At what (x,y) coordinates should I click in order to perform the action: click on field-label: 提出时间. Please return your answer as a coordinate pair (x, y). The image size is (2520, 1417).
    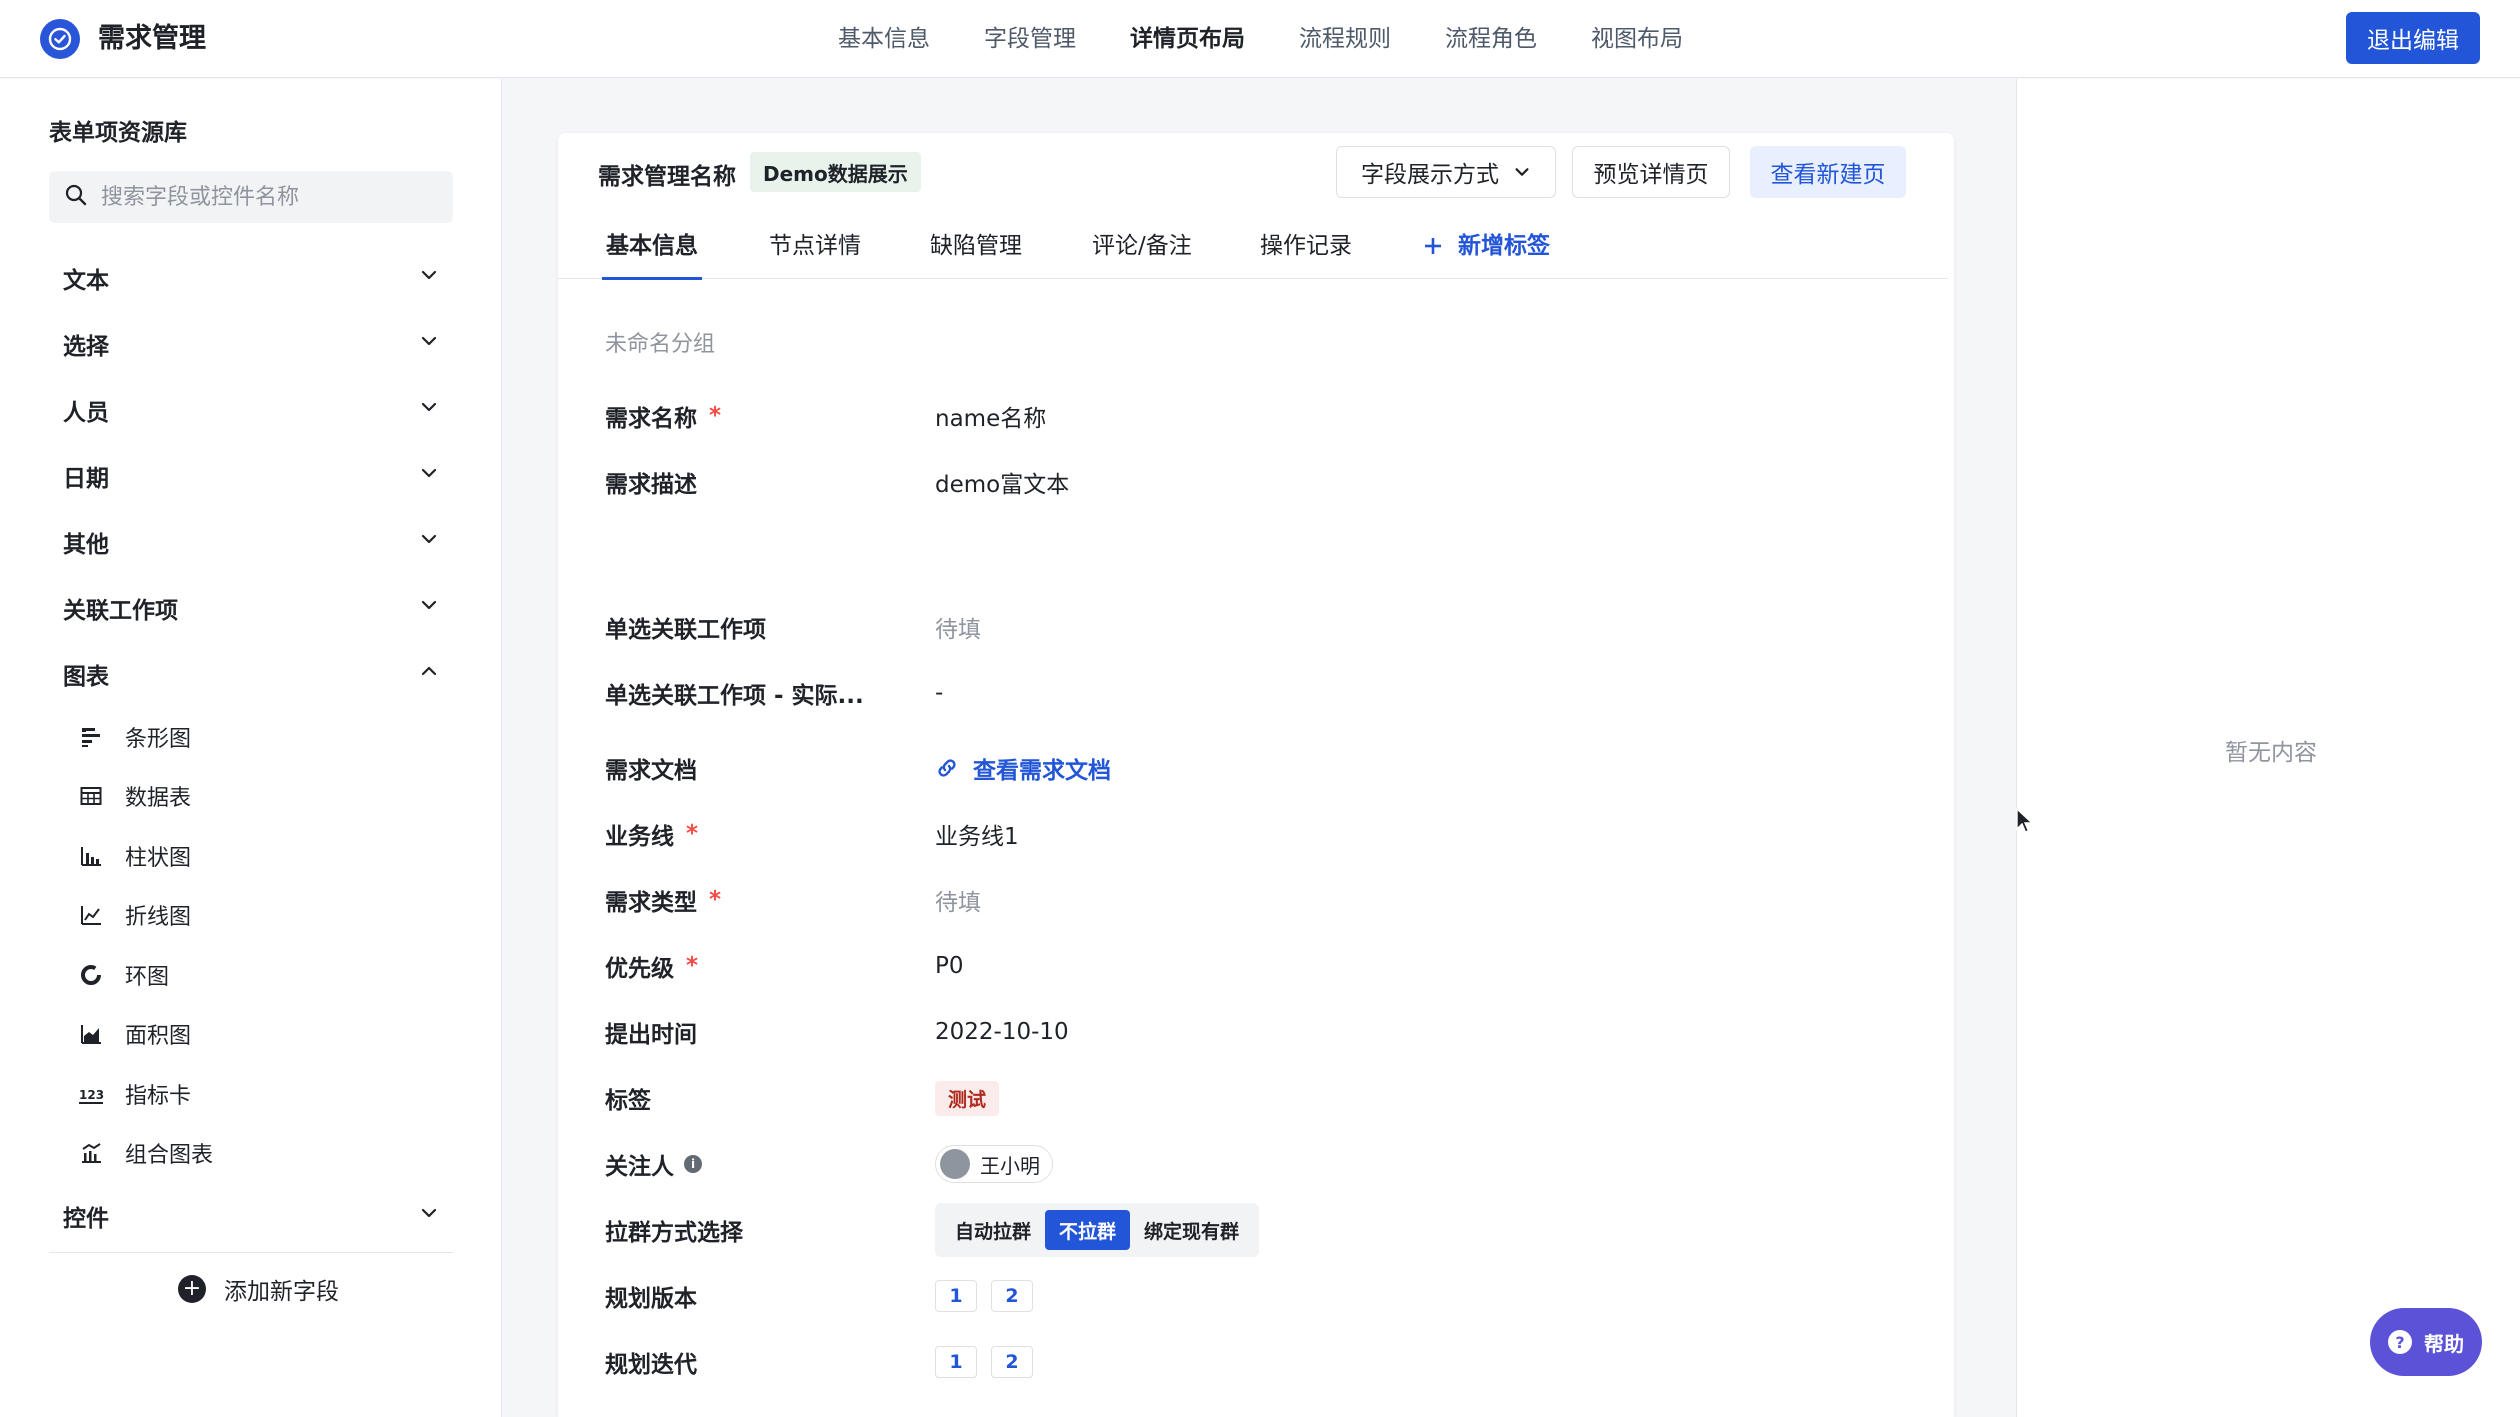
    Looking at the image, I should click on (651, 1035).